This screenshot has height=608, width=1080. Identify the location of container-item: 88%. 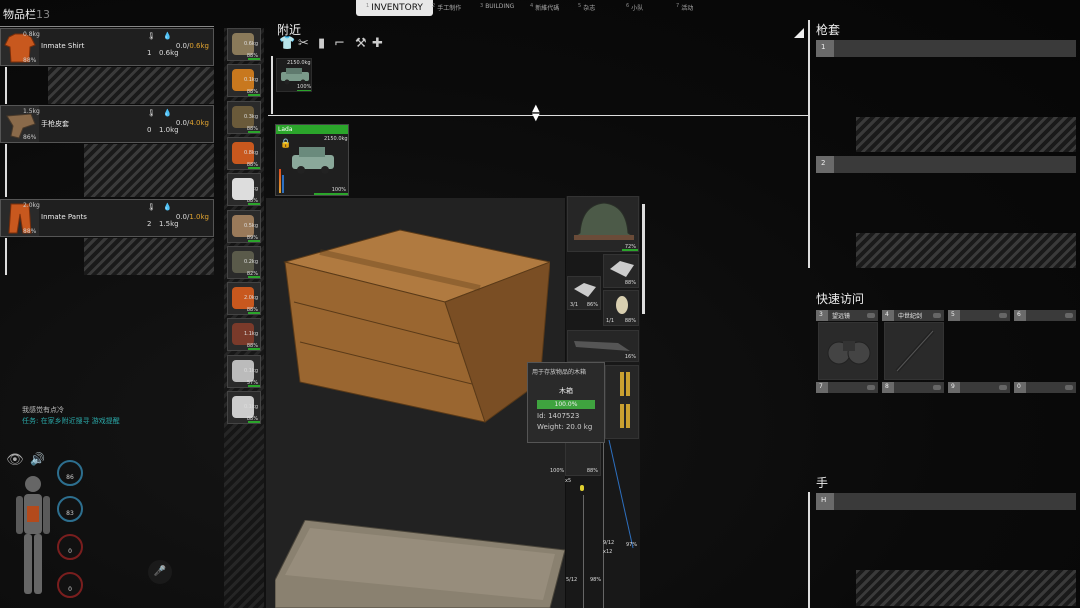
(621, 271).